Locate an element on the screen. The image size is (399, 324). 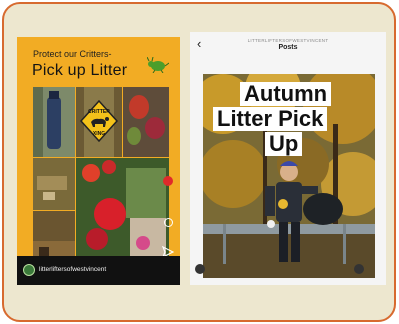
post-header-username: LITTERLIFTERSOFWESTVINCENT is located at coordinates (288, 40).